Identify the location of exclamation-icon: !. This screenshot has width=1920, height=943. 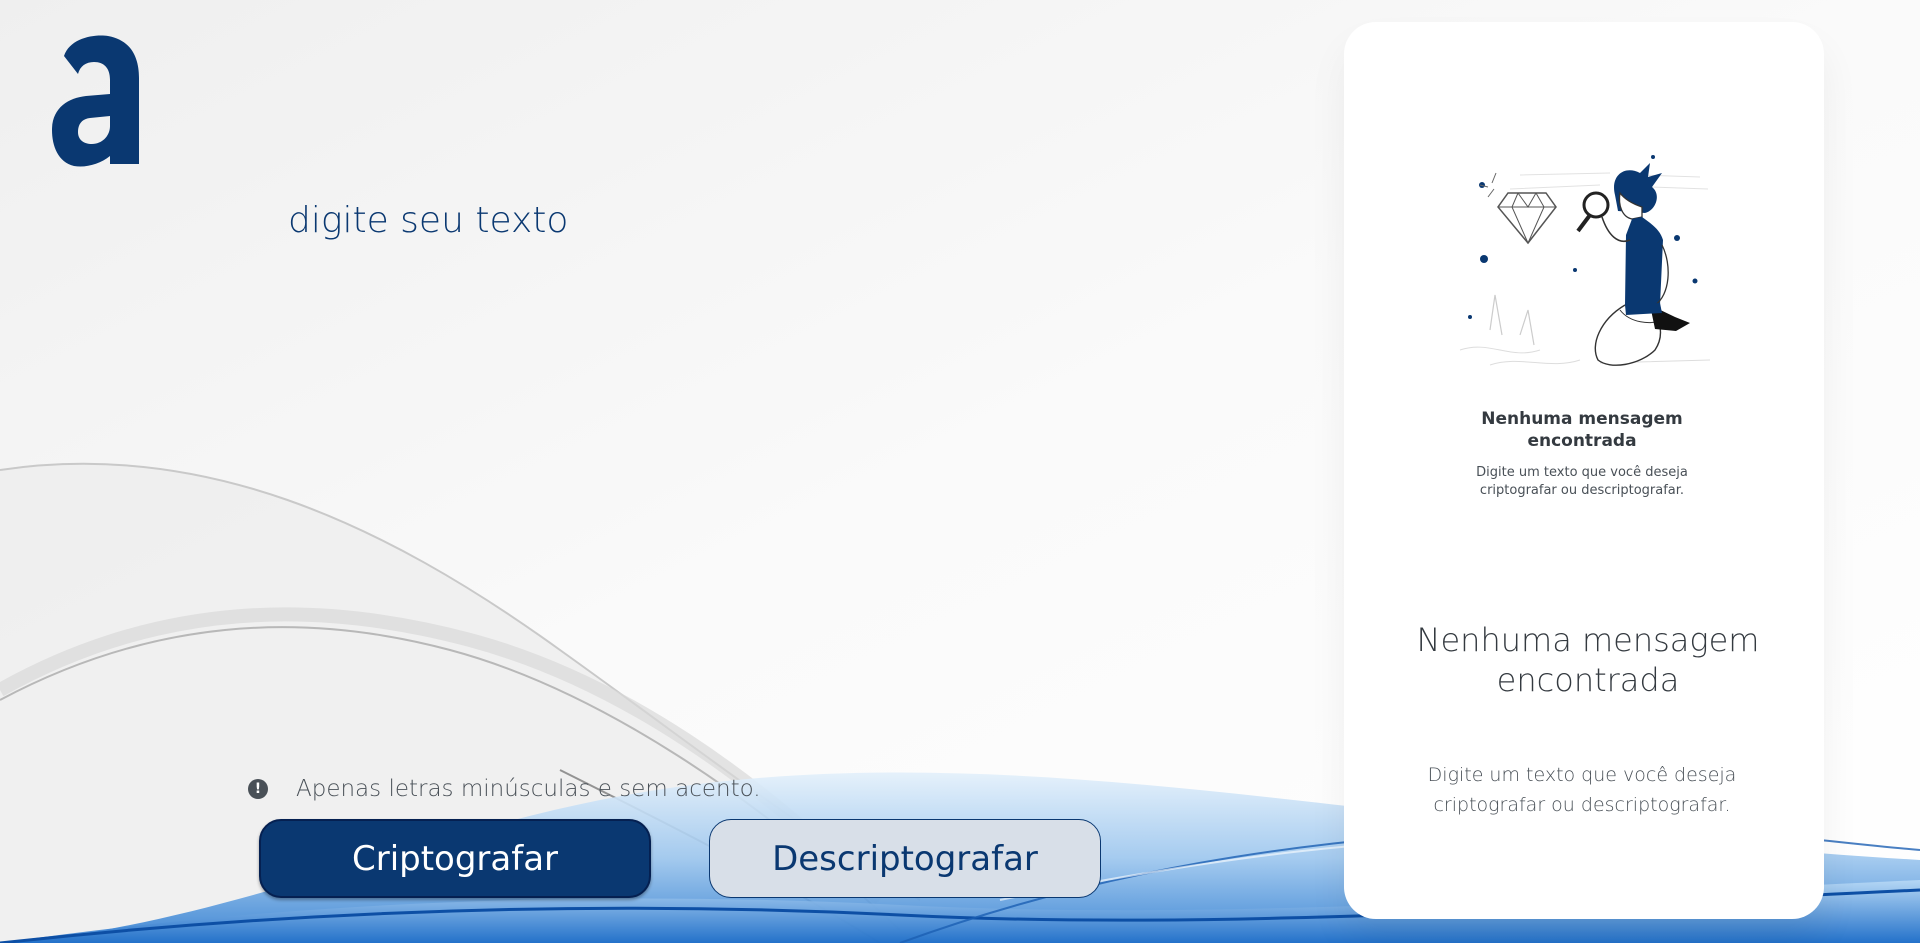
(258, 789).